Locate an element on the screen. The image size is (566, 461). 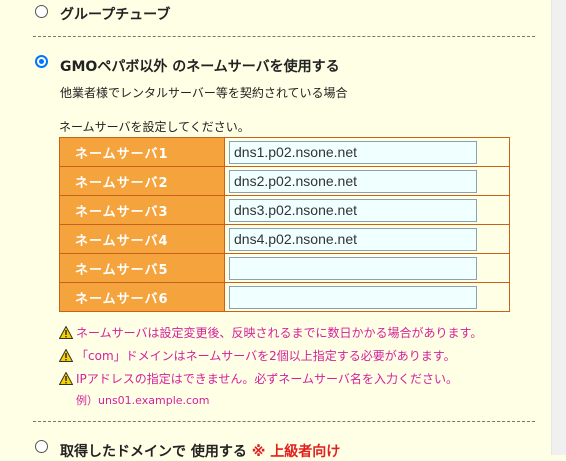
option-acquired-domain-label: 取得したドメインで 使用する is located at coordinates (153, 452).